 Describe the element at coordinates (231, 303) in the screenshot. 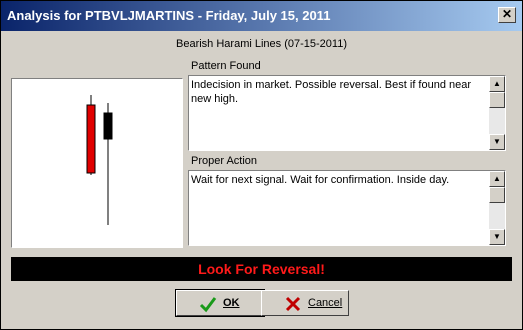

I see `ok-label: OK` at that location.